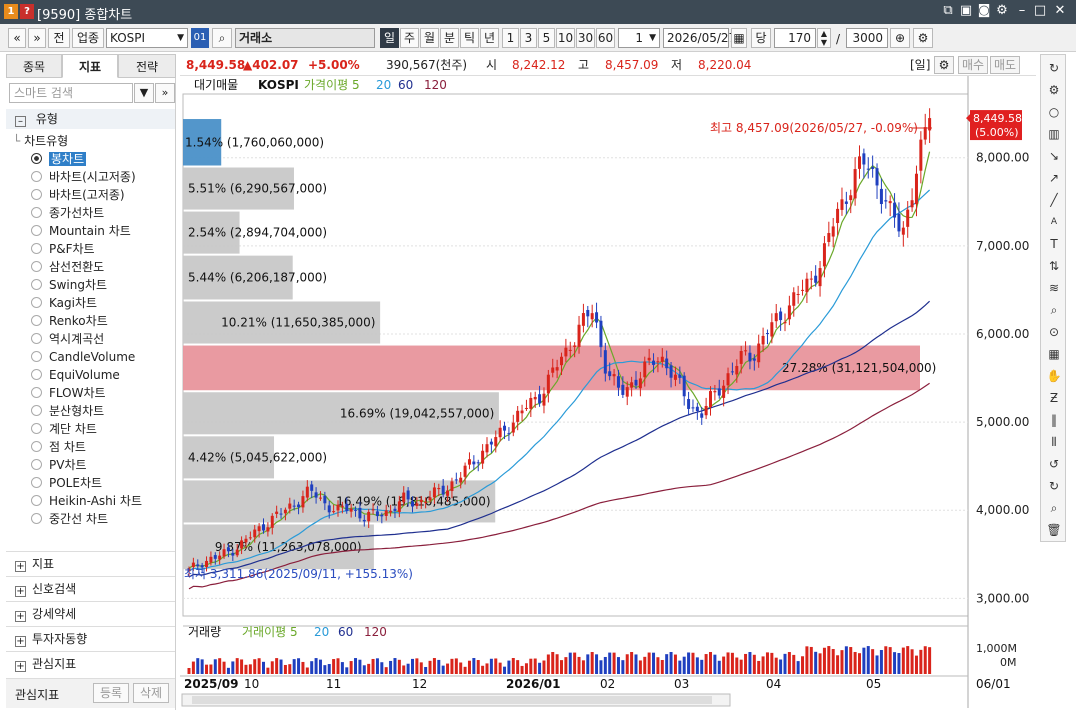  What do you see at coordinates (90, 588) in the screenshot?
I see `group-signal-search: + 신호검색` at bounding box center [90, 588].